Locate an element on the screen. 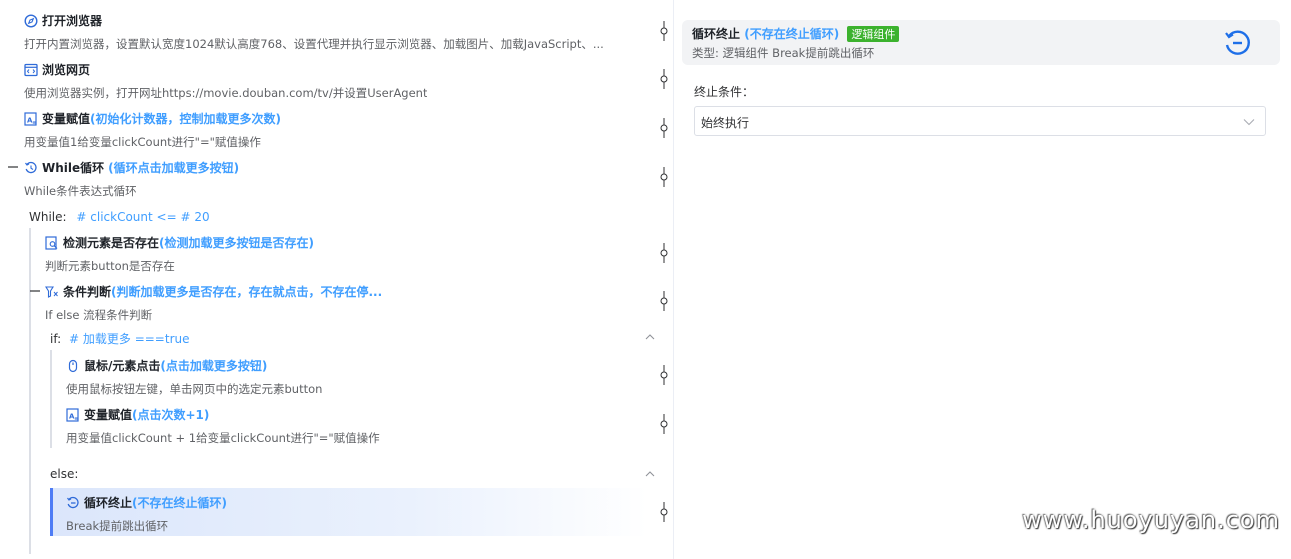 The width and height of the screenshot is (1291, 559). component-type-tag: 逻辑组件 is located at coordinates (873, 34).